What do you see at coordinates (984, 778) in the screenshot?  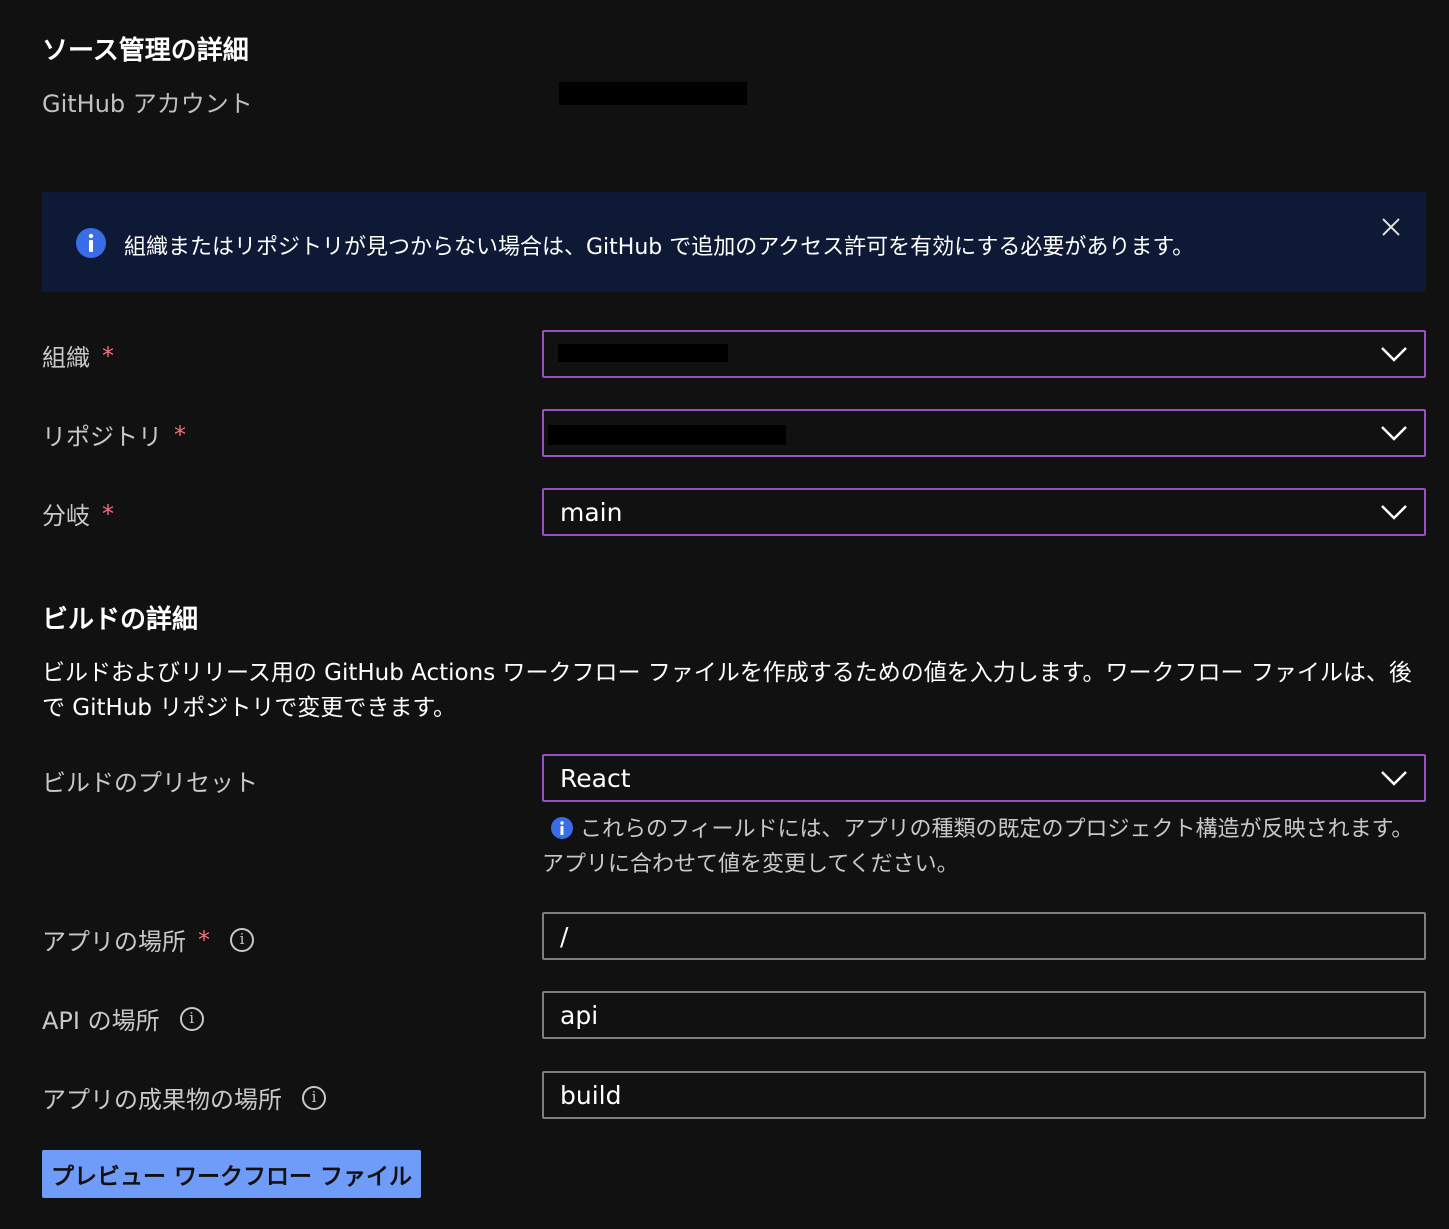 I see `build-preset-dropdown: React` at bounding box center [984, 778].